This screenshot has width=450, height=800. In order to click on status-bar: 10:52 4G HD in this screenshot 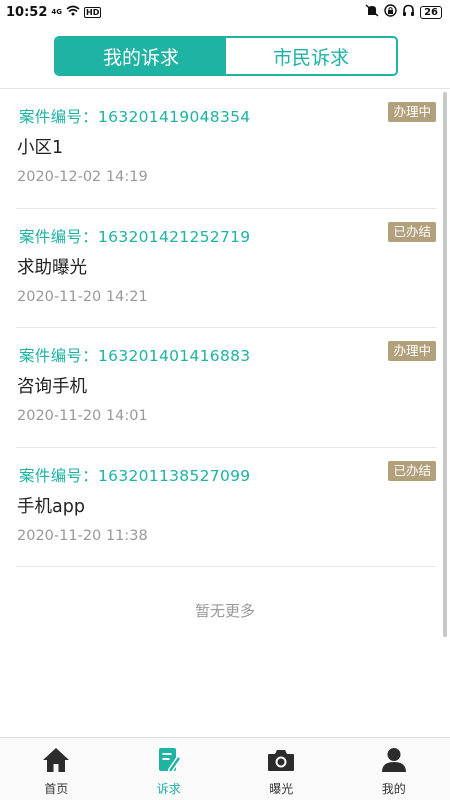, I will do `click(225, 12)`.